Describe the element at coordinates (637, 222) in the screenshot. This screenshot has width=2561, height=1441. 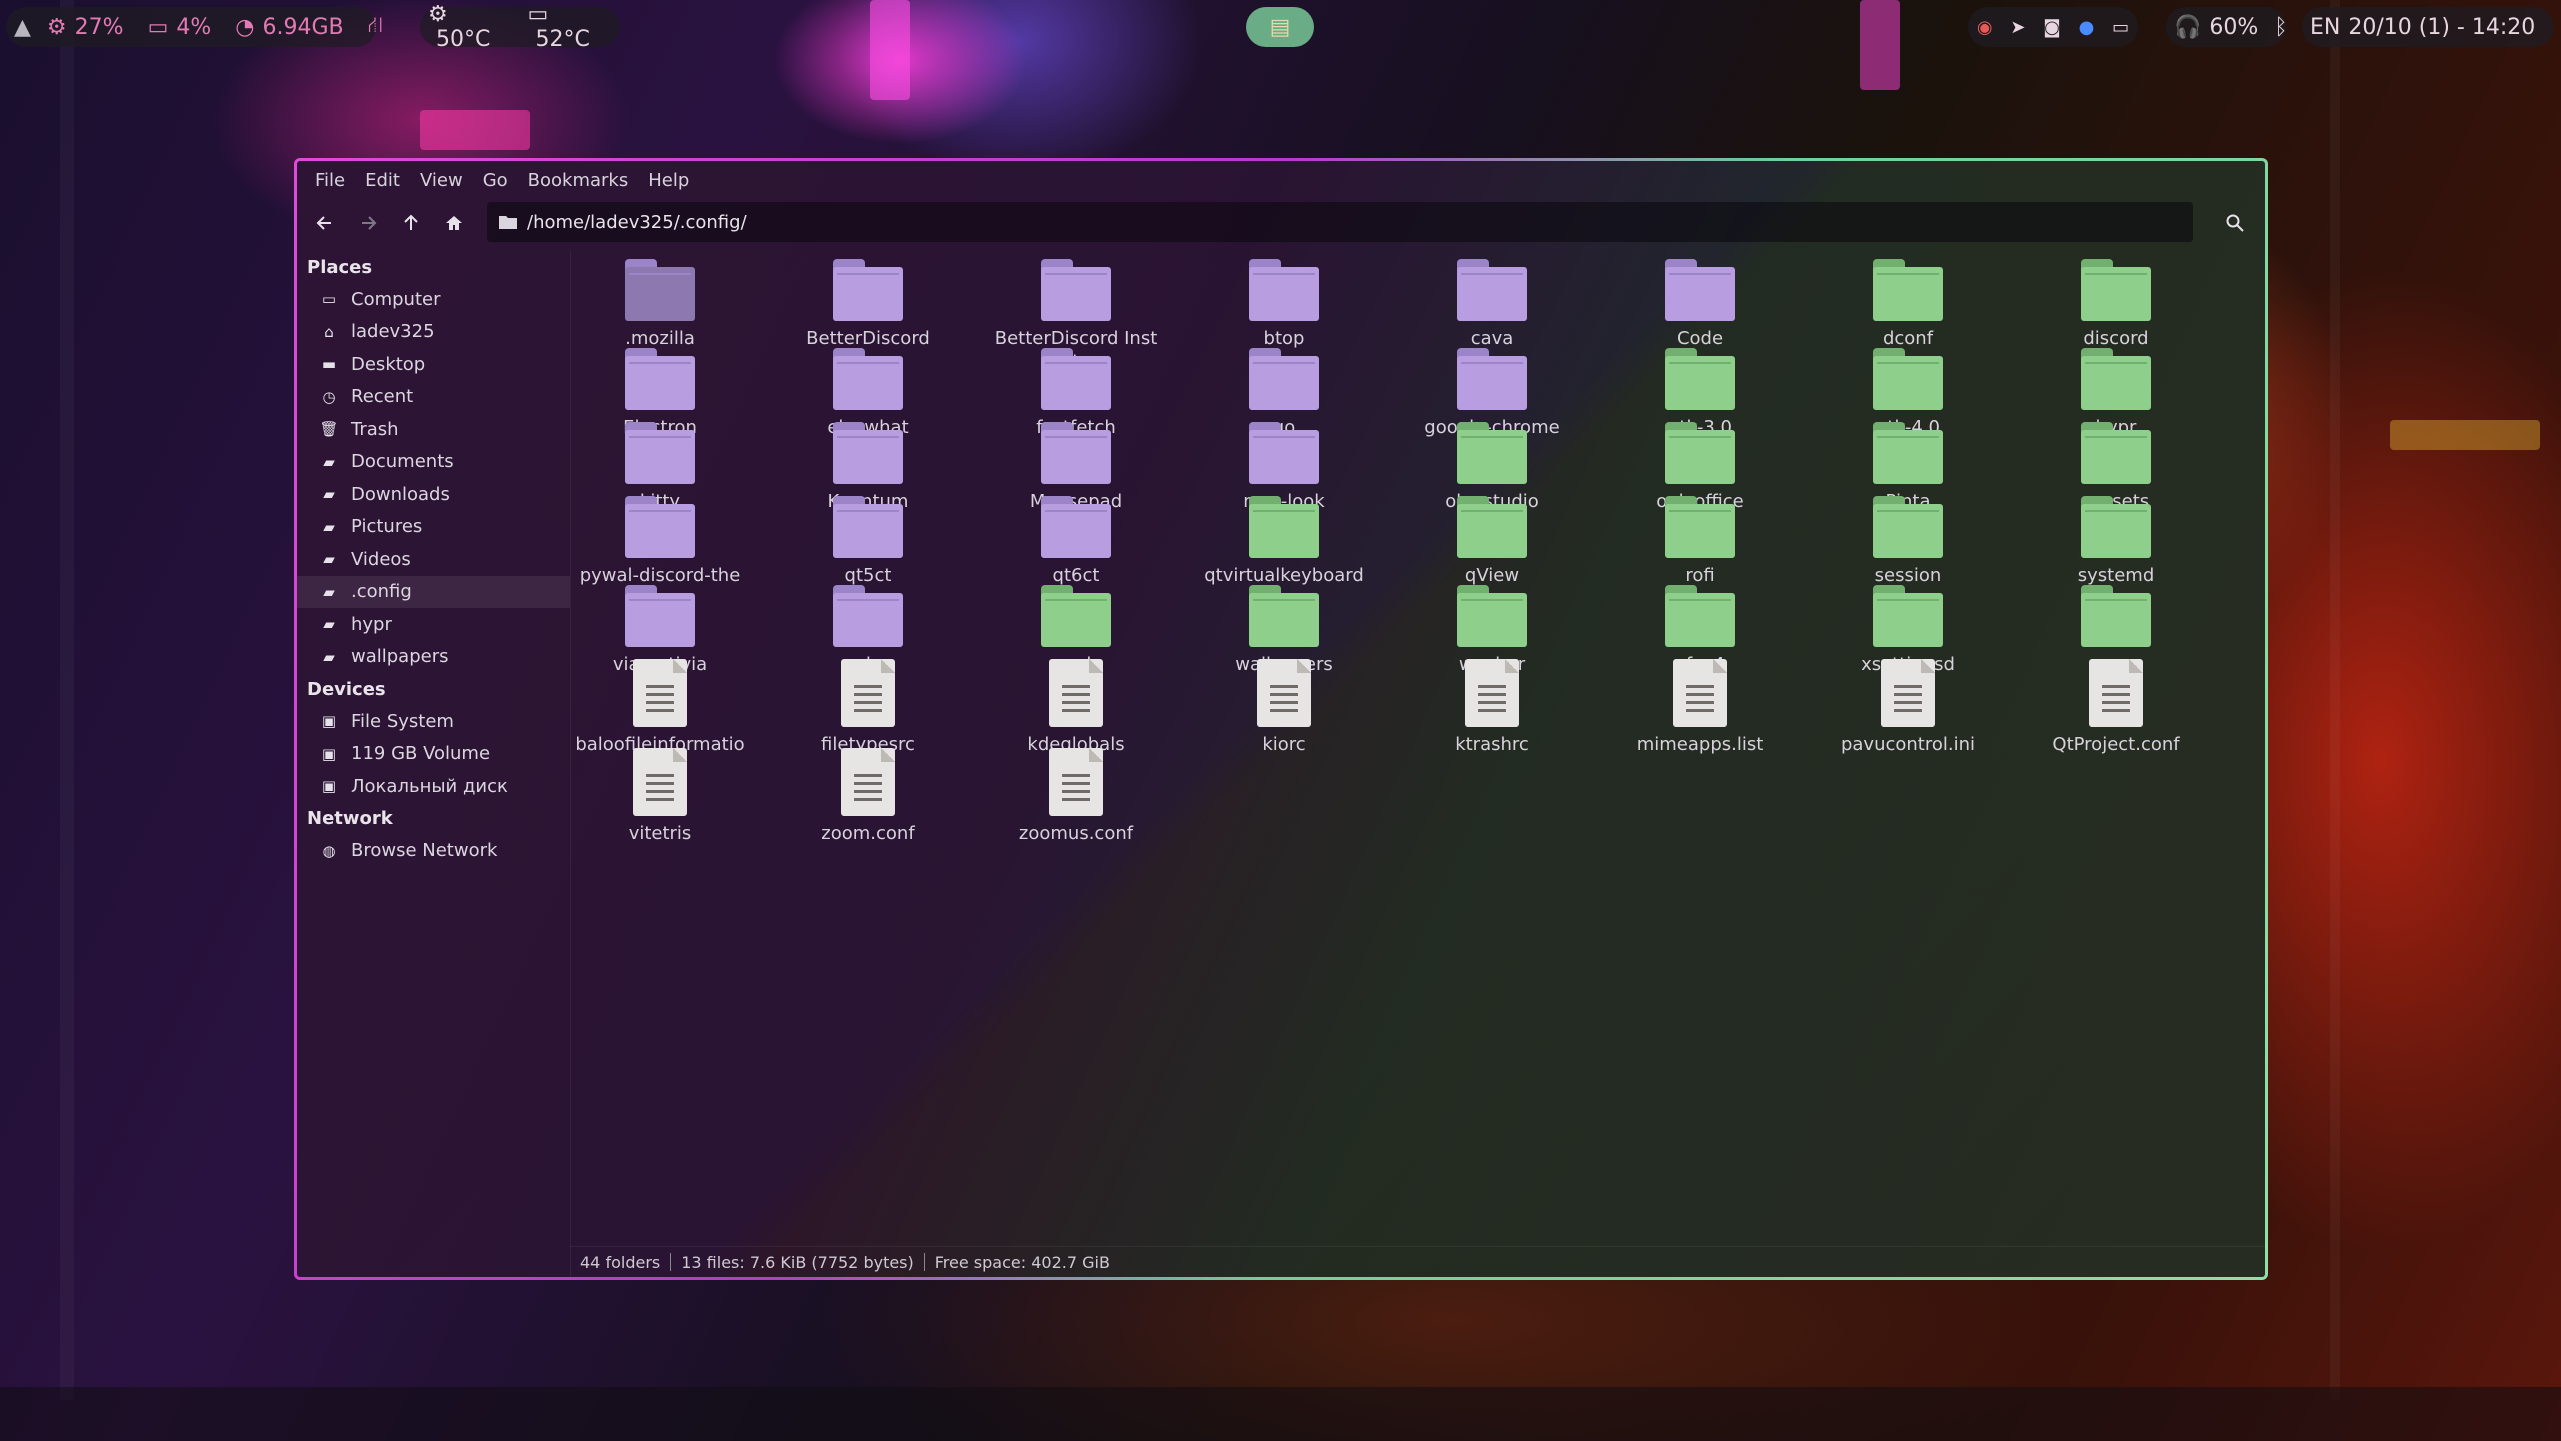
I see `location-path: /home/ladev325/.config/` at that location.